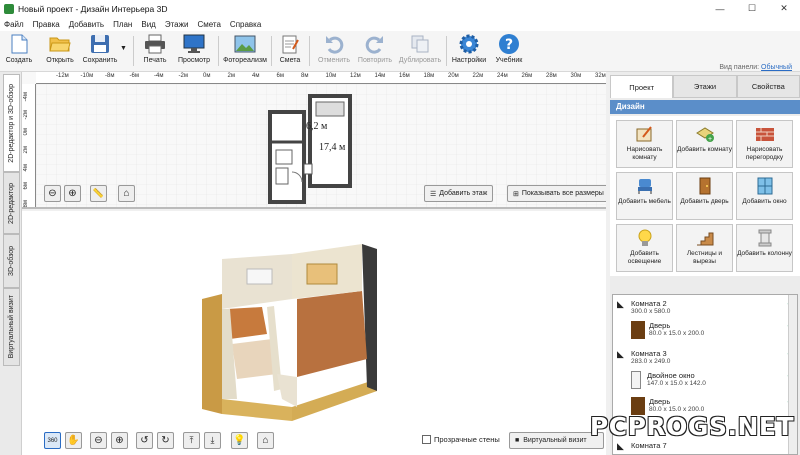 This screenshot has width=800, height=455. What do you see at coordinates (400, 8) in the screenshot?
I see `title-bar: Новый проект - Дизайн Интерьера 3D — ☐ ✕` at bounding box center [400, 8].